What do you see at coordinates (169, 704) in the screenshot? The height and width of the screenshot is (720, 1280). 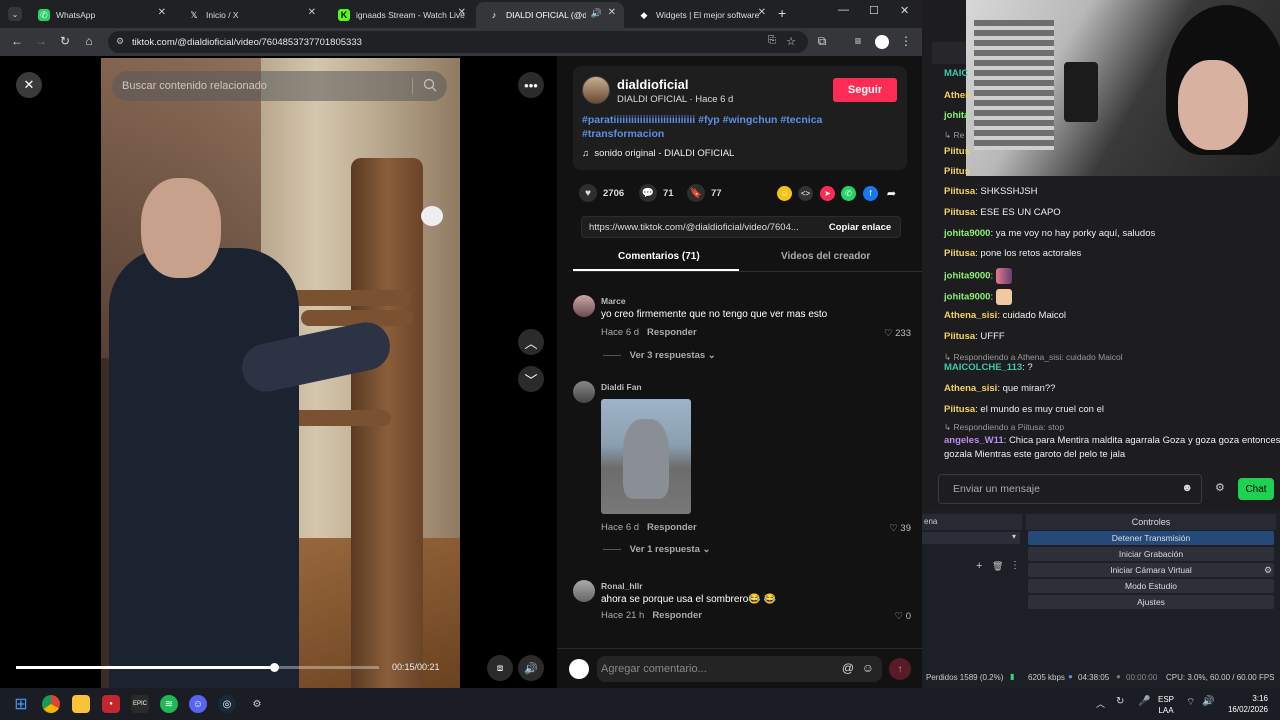 I see `spotify-icon: ≋` at bounding box center [169, 704].